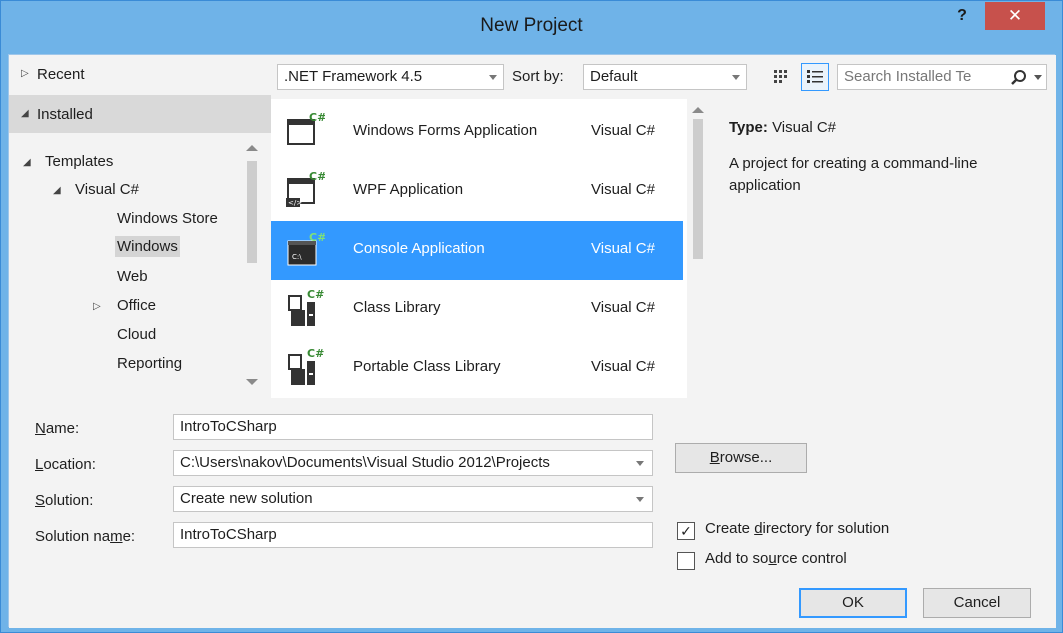 Image resolution: width=1063 pixels, height=633 pixels. Describe the element at coordinates (413, 535) in the screenshot. I see `solution-name-input: IntroToCSharp` at that location.